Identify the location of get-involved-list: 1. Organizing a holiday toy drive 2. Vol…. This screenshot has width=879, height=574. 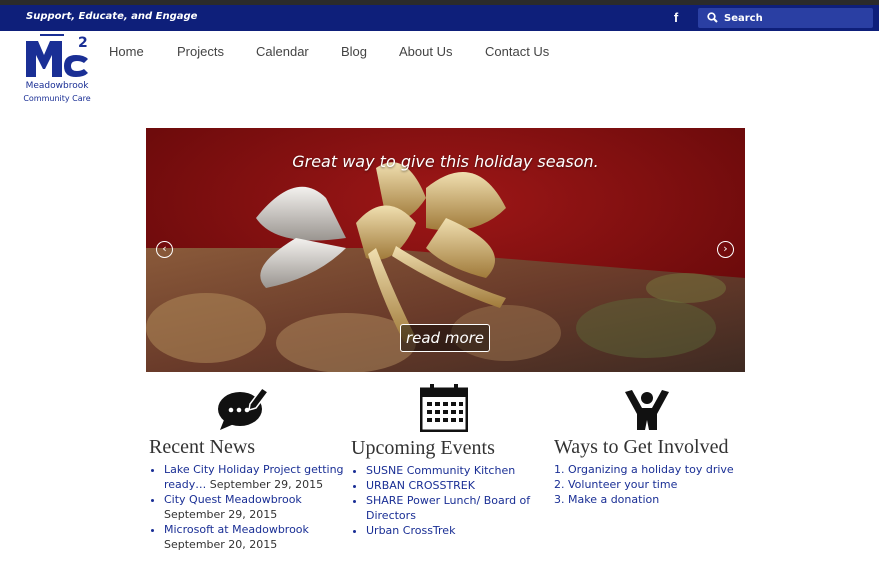
(654, 484).